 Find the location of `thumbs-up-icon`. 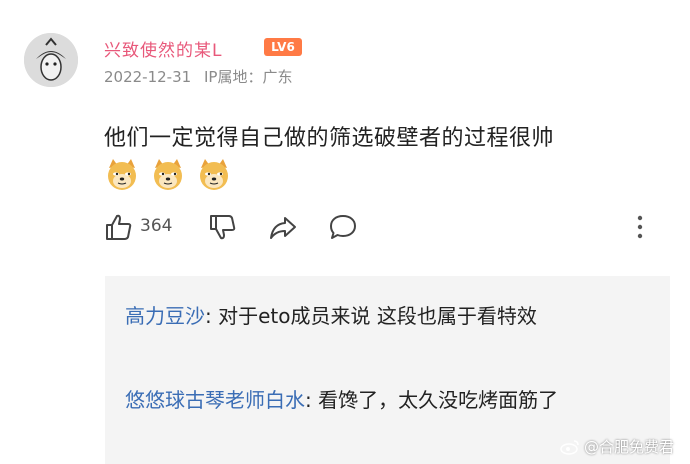

thumbs-up-icon is located at coordinates (119, 227).